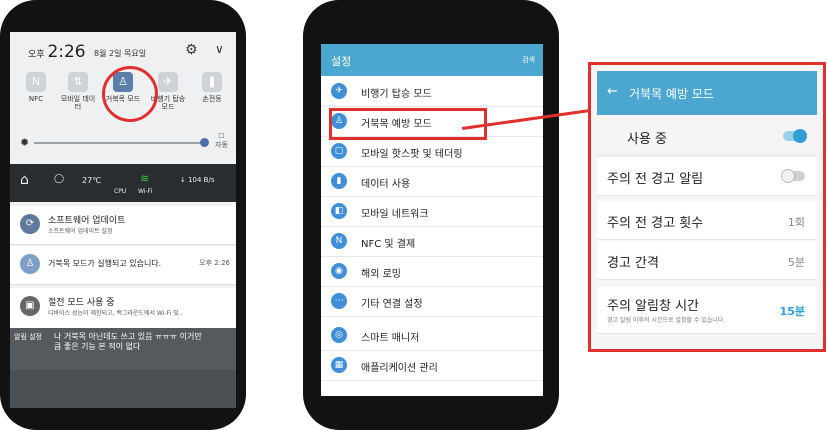  What do you see at coordinates (191, 50) in the screenshot?
I see `gear-icon: ⚙` at bounding box center [191, 50].